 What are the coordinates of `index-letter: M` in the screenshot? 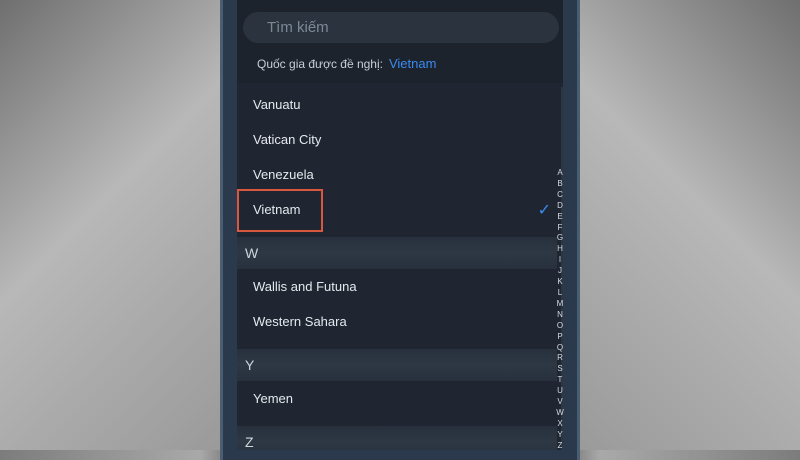 It's located at (560, 304).